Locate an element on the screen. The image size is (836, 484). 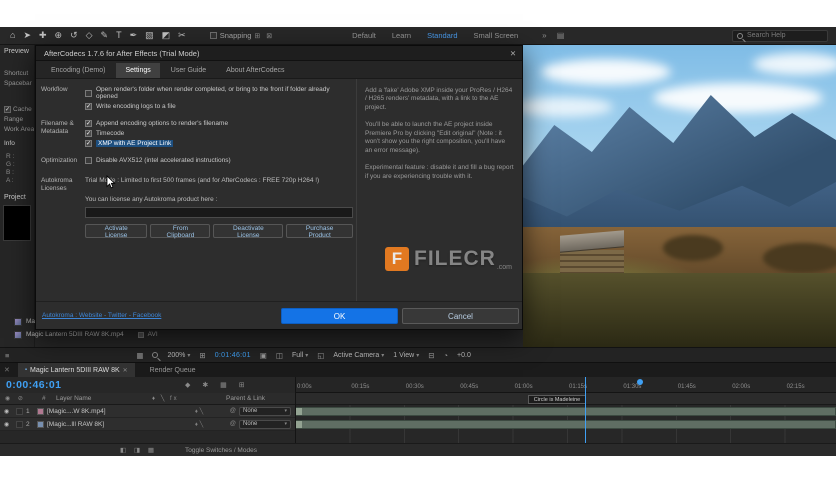
column-layer-name: Layer Name is located at coordinates (73, 398).